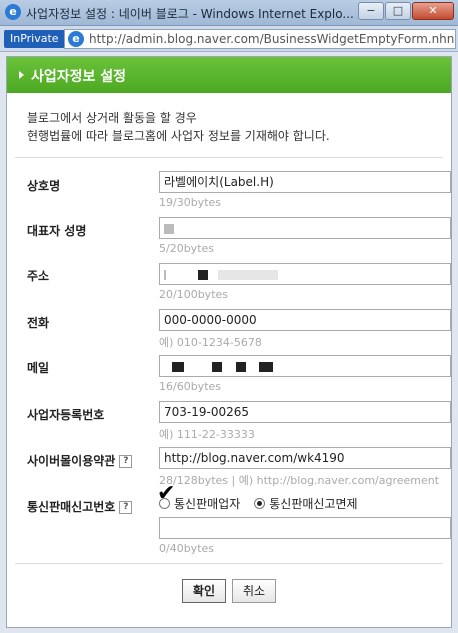  What do you see at coordinates (71, 507) in the screenshot?
I see `ecommerce-label-text: 통신판매신고번호` at bounding box center [71, 507].